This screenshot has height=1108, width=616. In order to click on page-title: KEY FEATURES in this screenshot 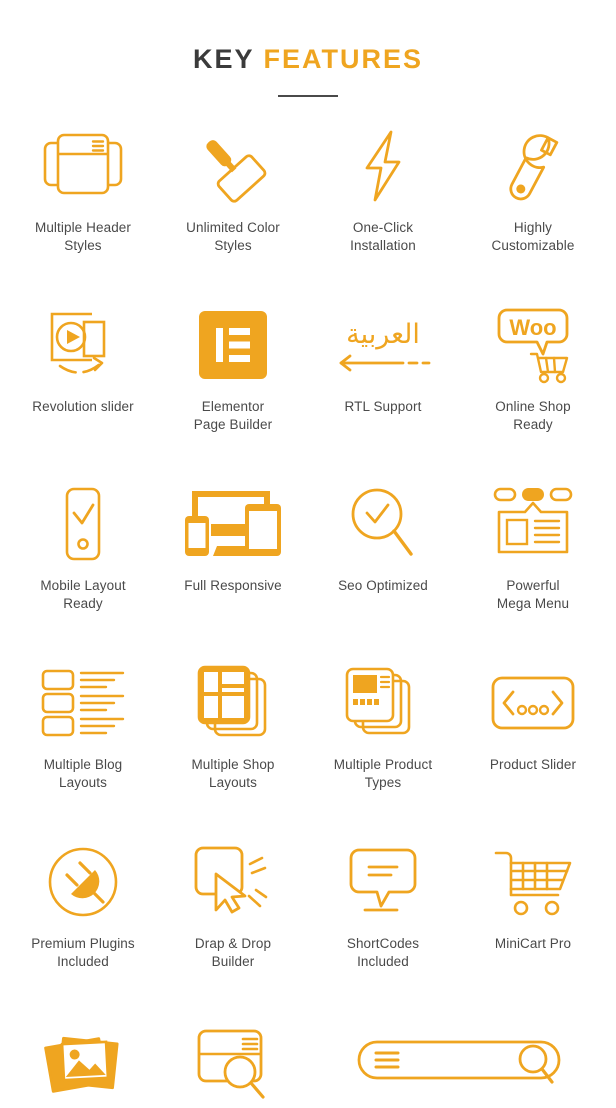, I will do `click(308, 59)`.